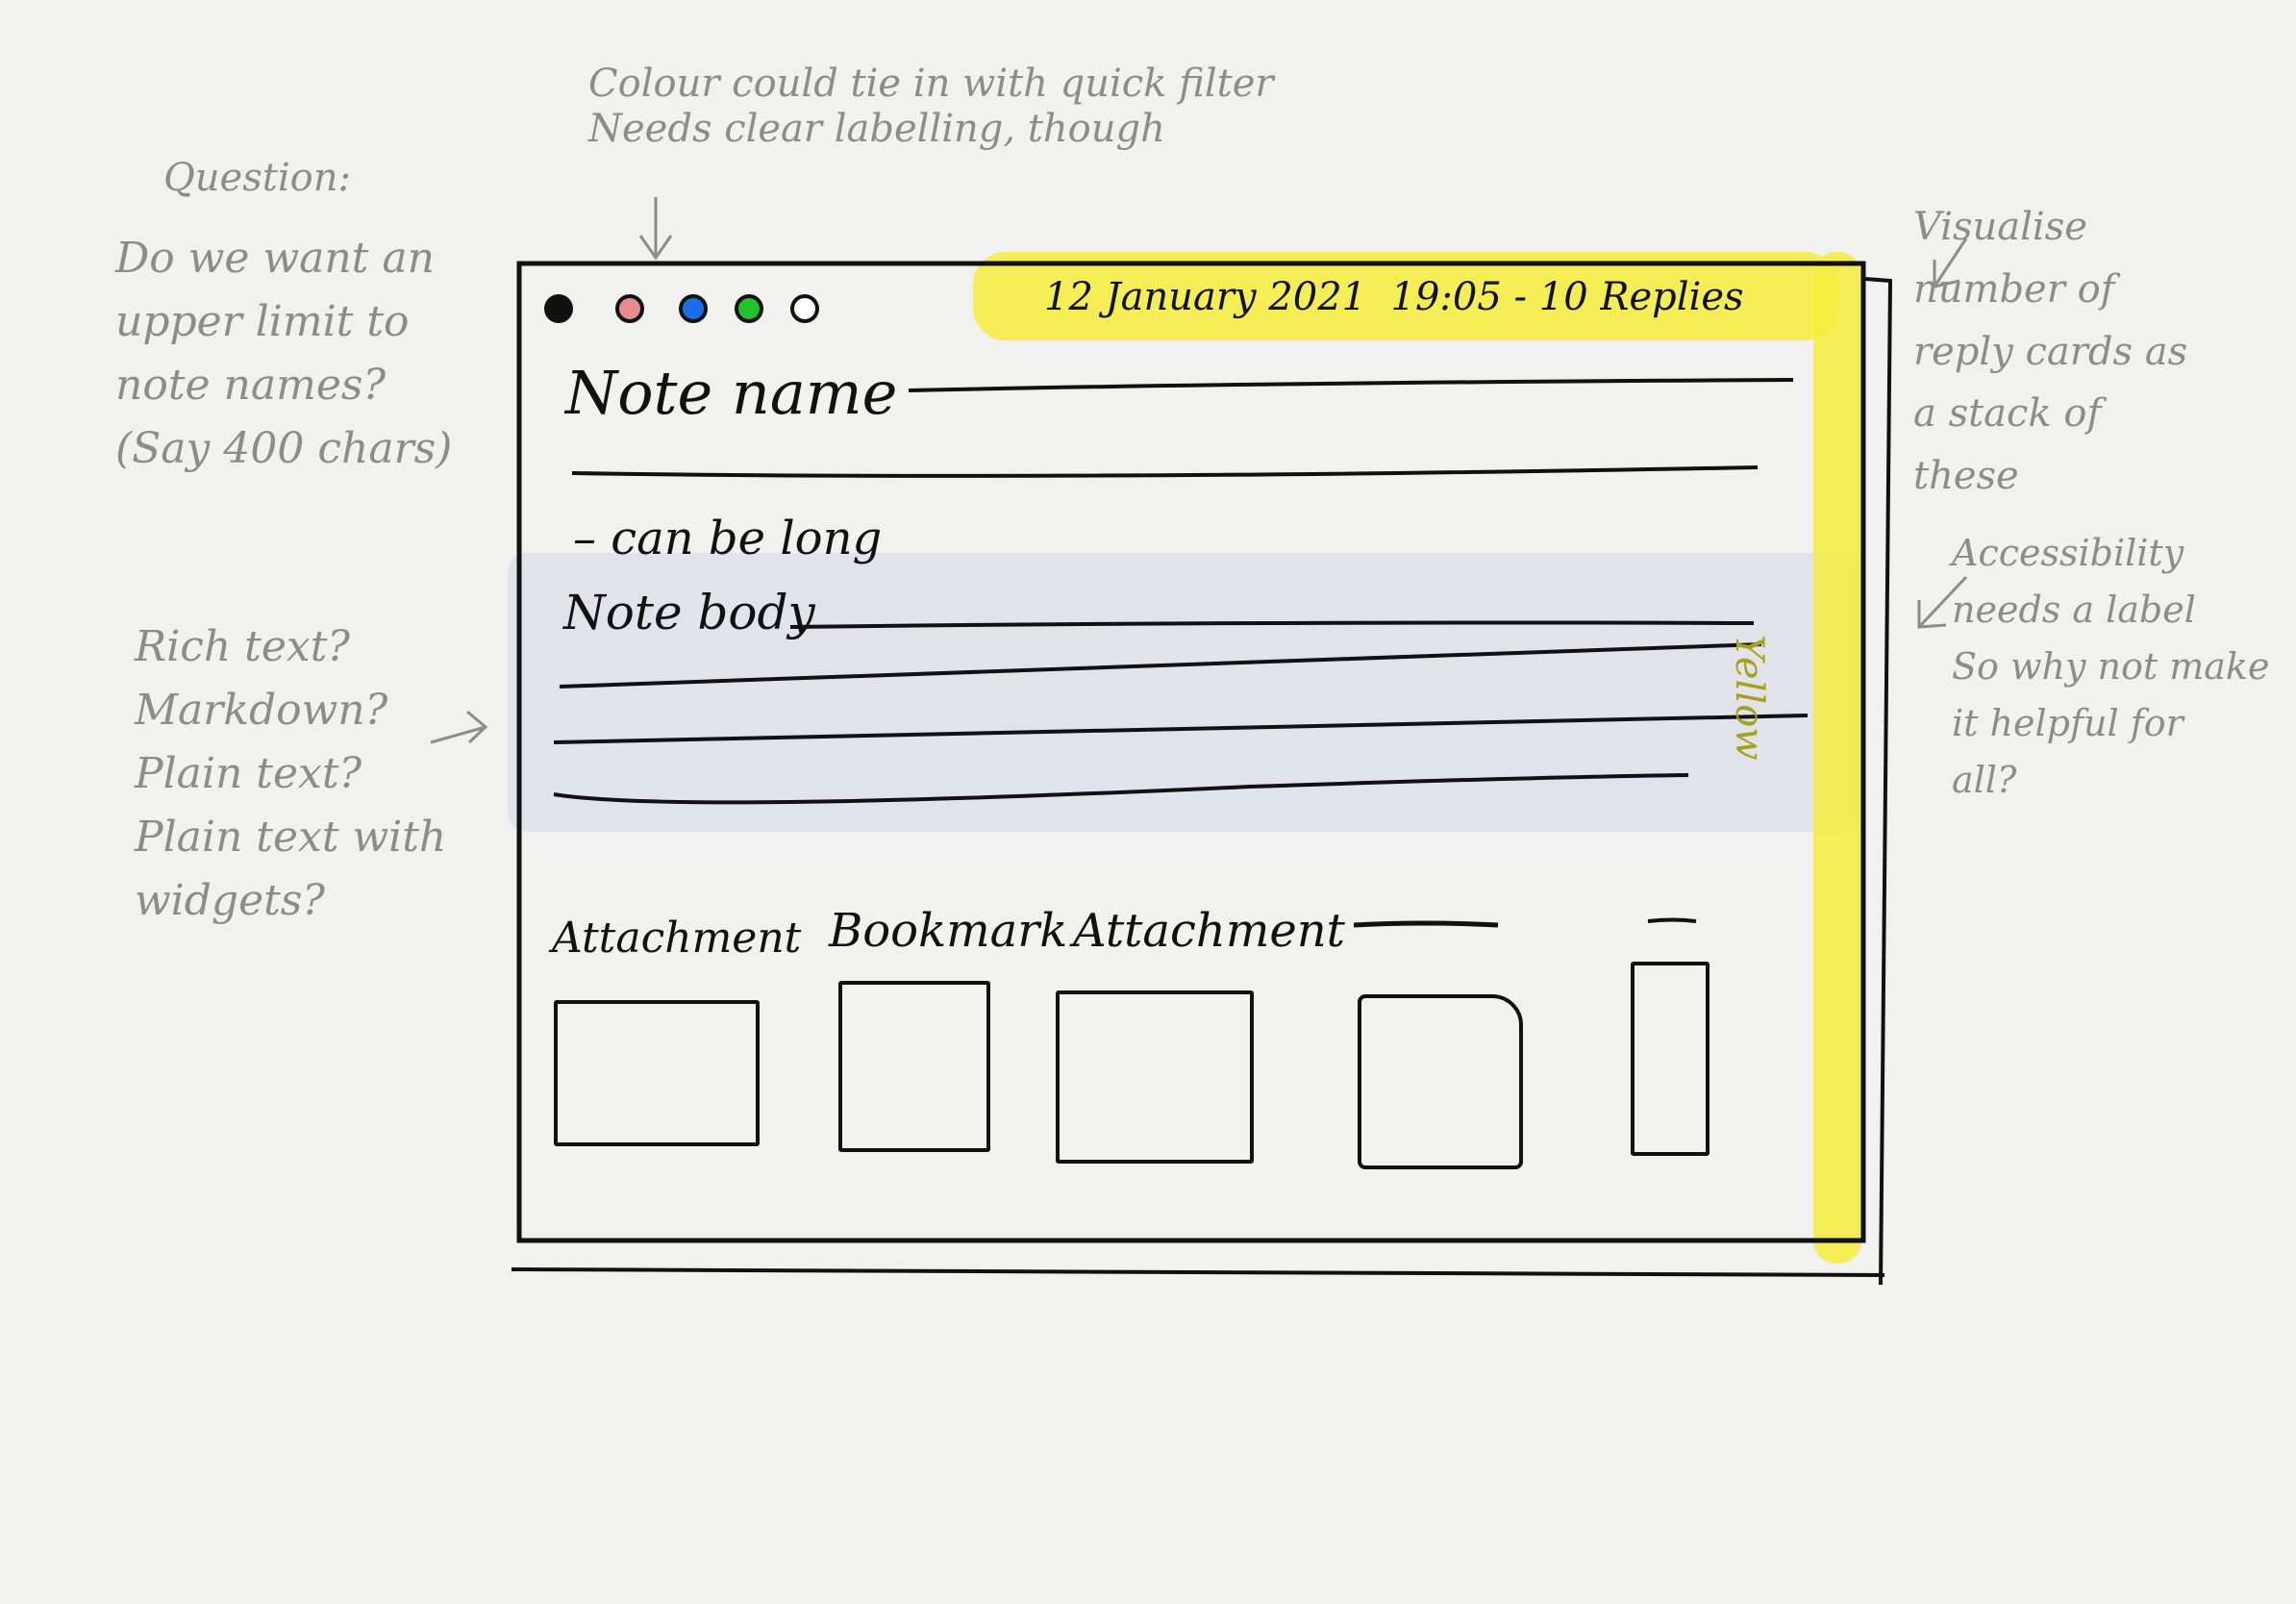  What do you see at coordinates (804, 308) in the screenshot?
I see `colour-swatch-white` at bounding box center [804, 308].